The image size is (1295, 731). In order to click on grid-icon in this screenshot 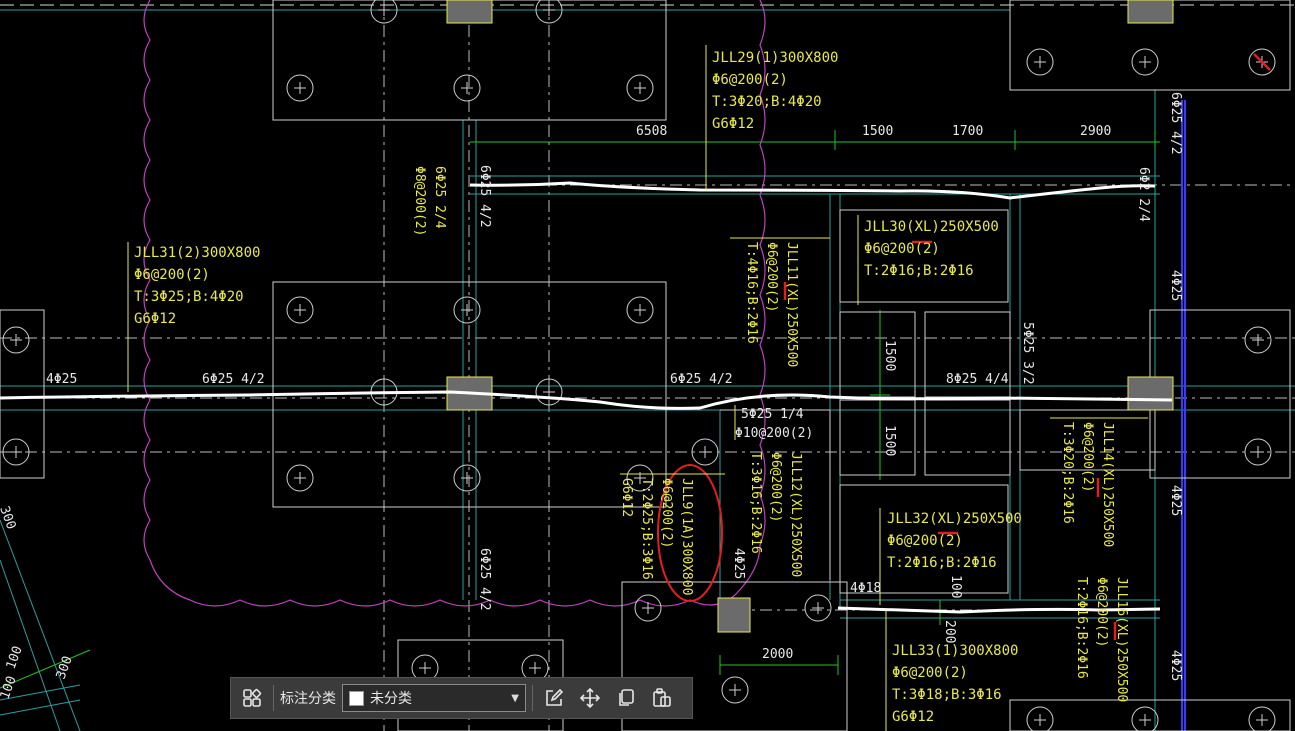, I will do `click(252, 698)`.